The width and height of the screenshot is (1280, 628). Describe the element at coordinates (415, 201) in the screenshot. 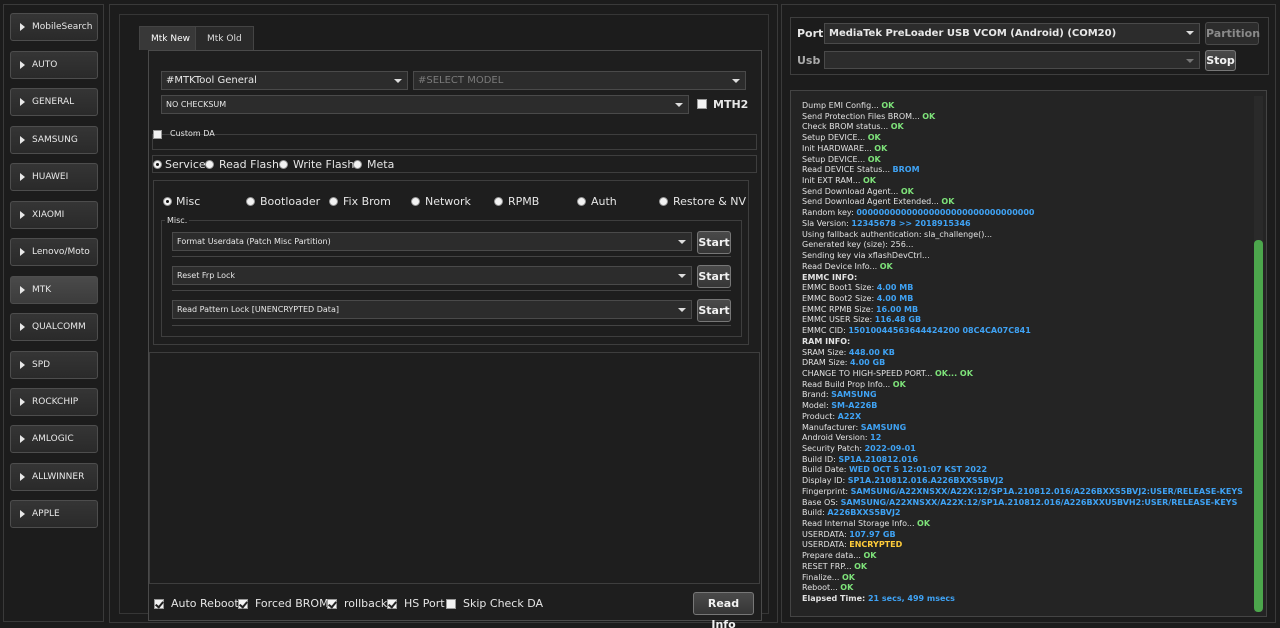

I see `submode-network-radio` at that location.